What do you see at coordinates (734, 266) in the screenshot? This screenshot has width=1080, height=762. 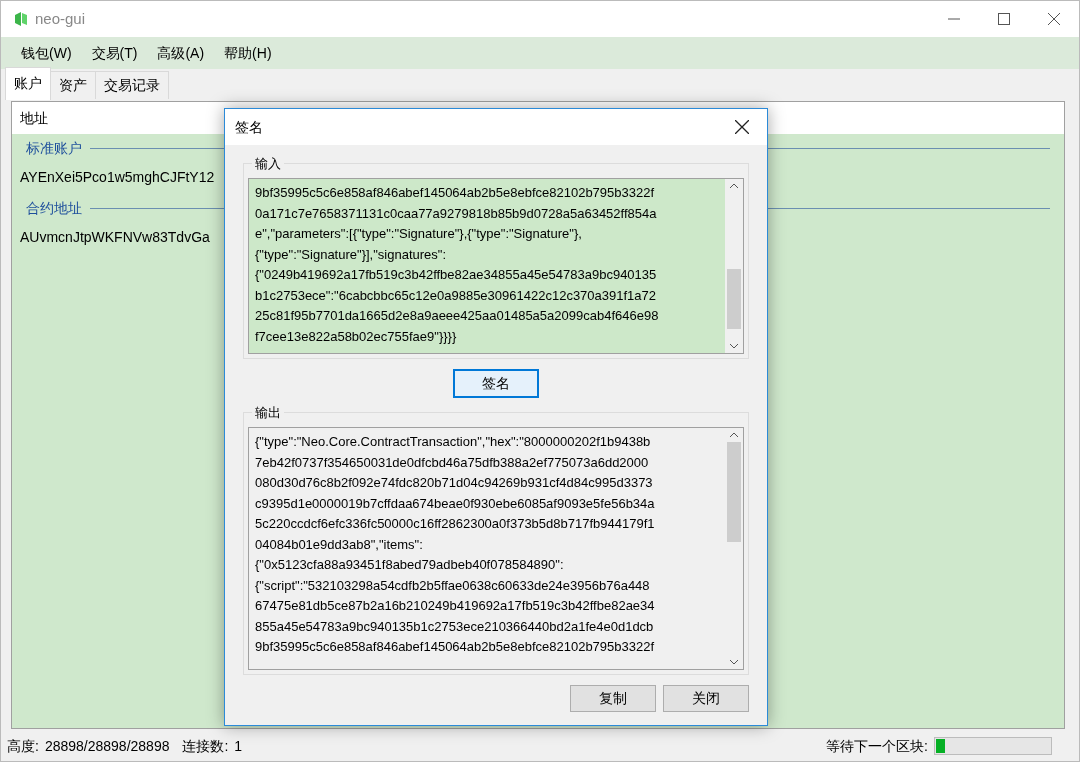 I see `scrollbar` at bounding box center [734, 266].